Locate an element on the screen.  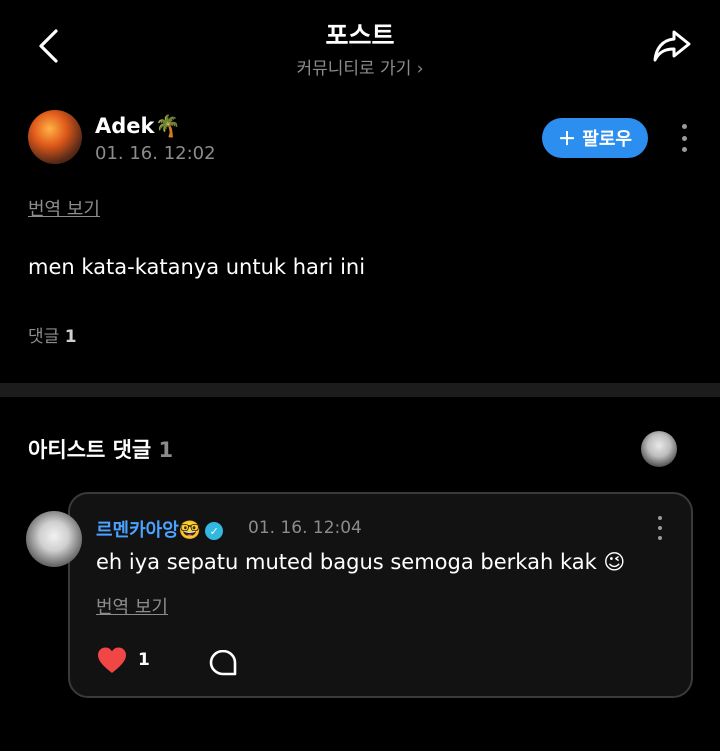
comment-more-button is located at coordinates (660, 528).